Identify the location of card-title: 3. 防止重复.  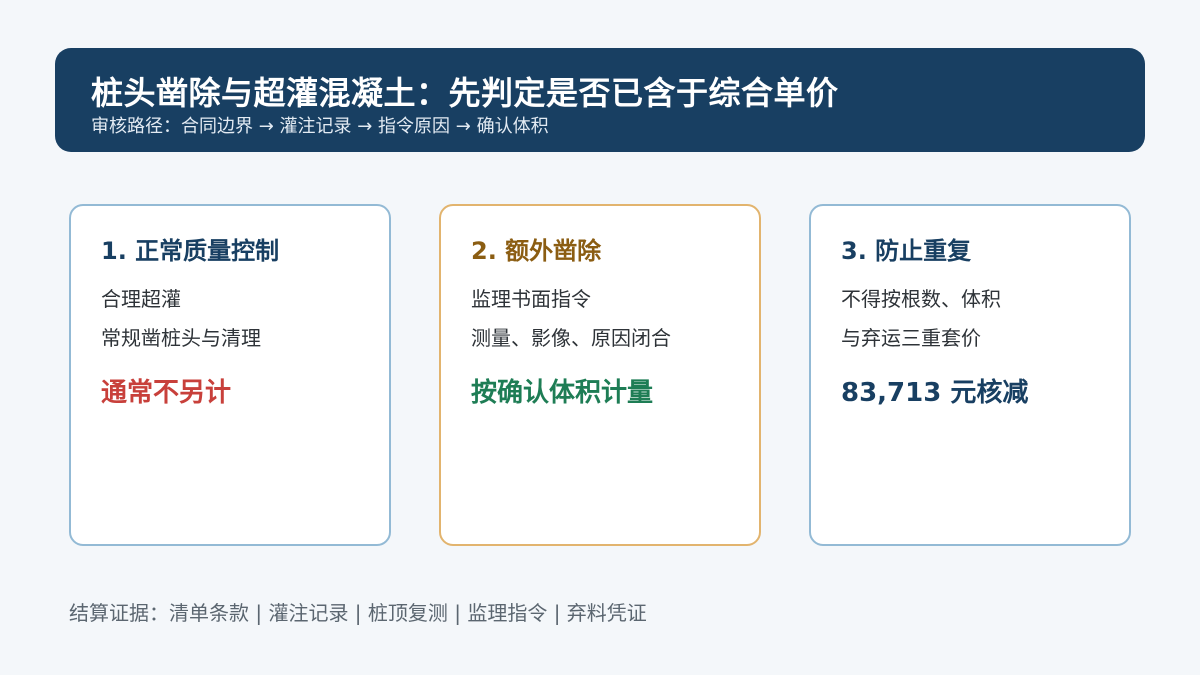
(906, 251).